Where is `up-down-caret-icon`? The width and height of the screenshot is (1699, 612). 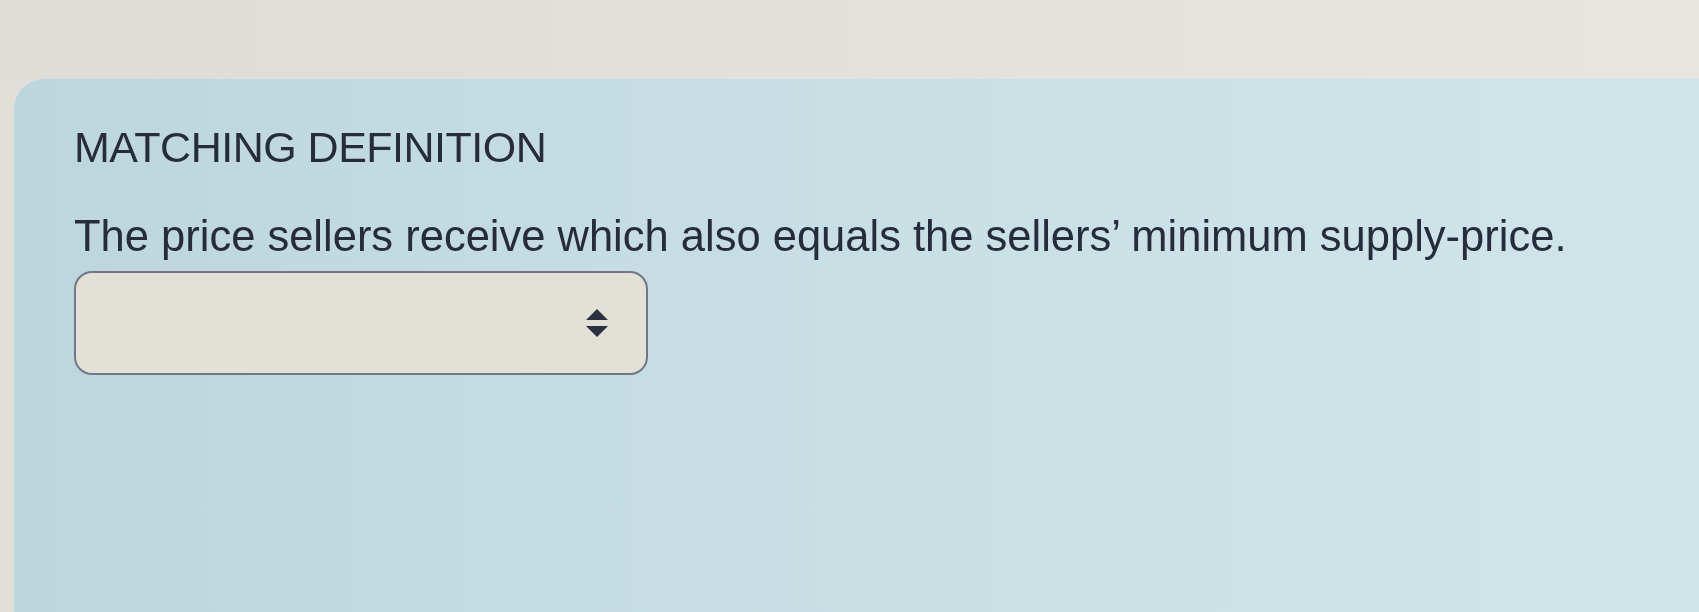
up-down-caret-icon is located at coordinates (597, 323).